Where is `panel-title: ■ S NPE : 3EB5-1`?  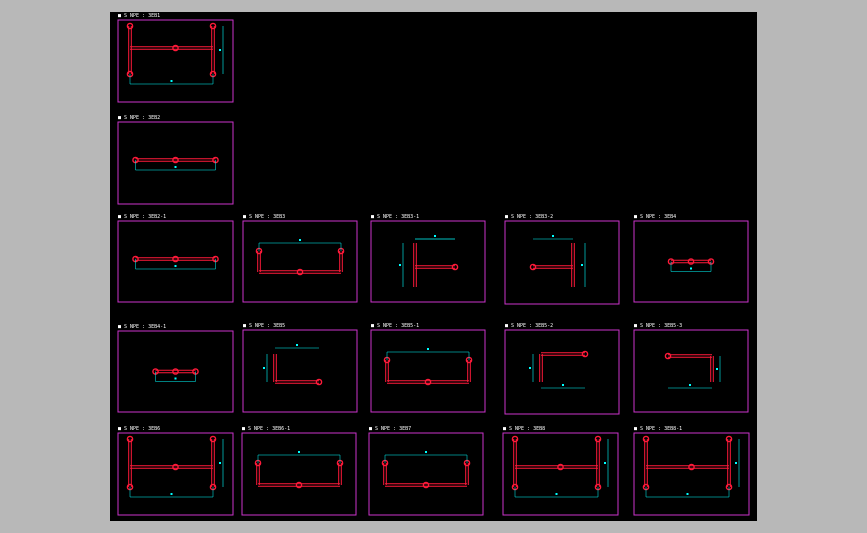 panel-title: ■ S NPE : 3EB5-1 is located at coordinates (395, 326).